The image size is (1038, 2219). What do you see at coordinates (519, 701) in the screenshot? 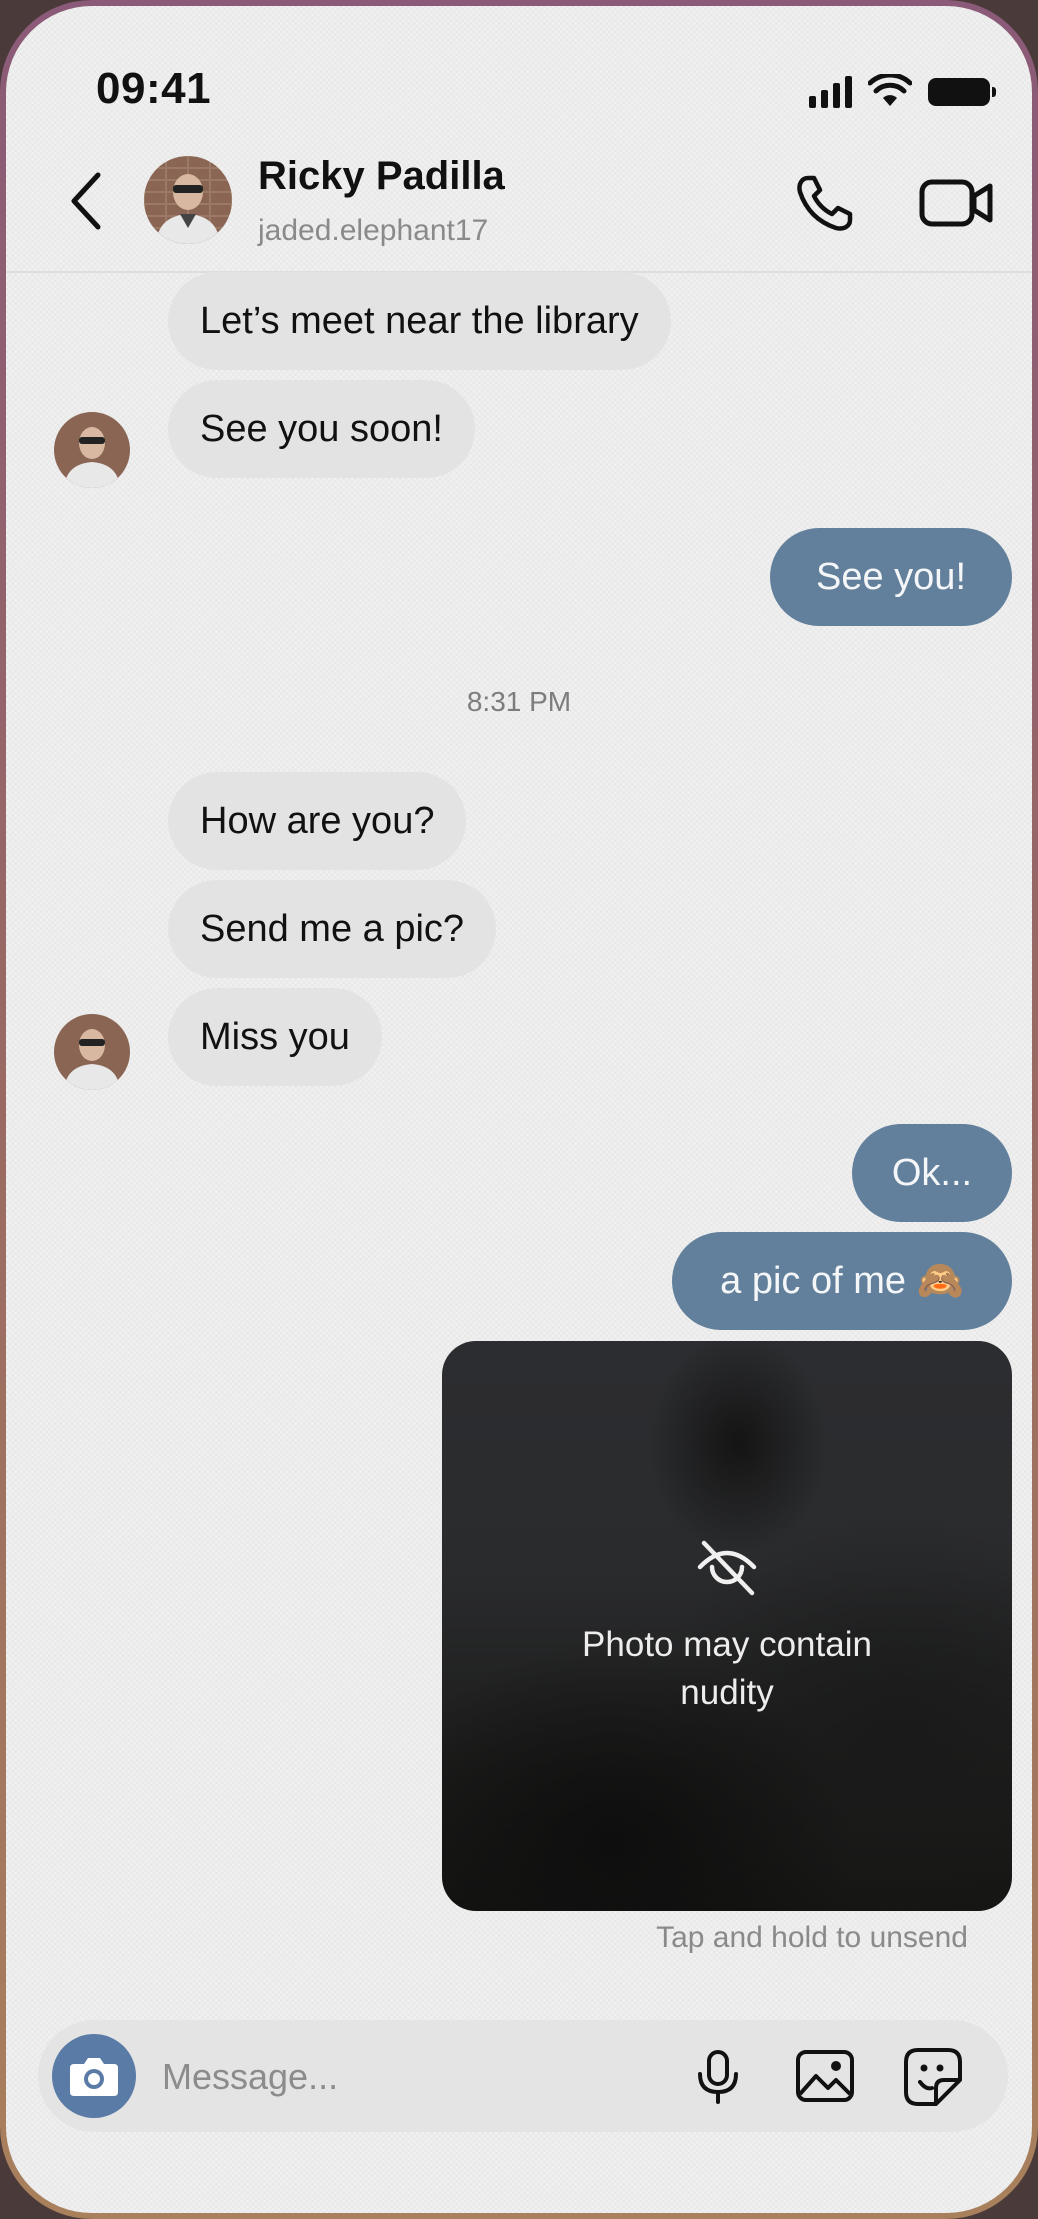
I see `message-timestamp: 8:31 PM` at bounding box center [519, 701].